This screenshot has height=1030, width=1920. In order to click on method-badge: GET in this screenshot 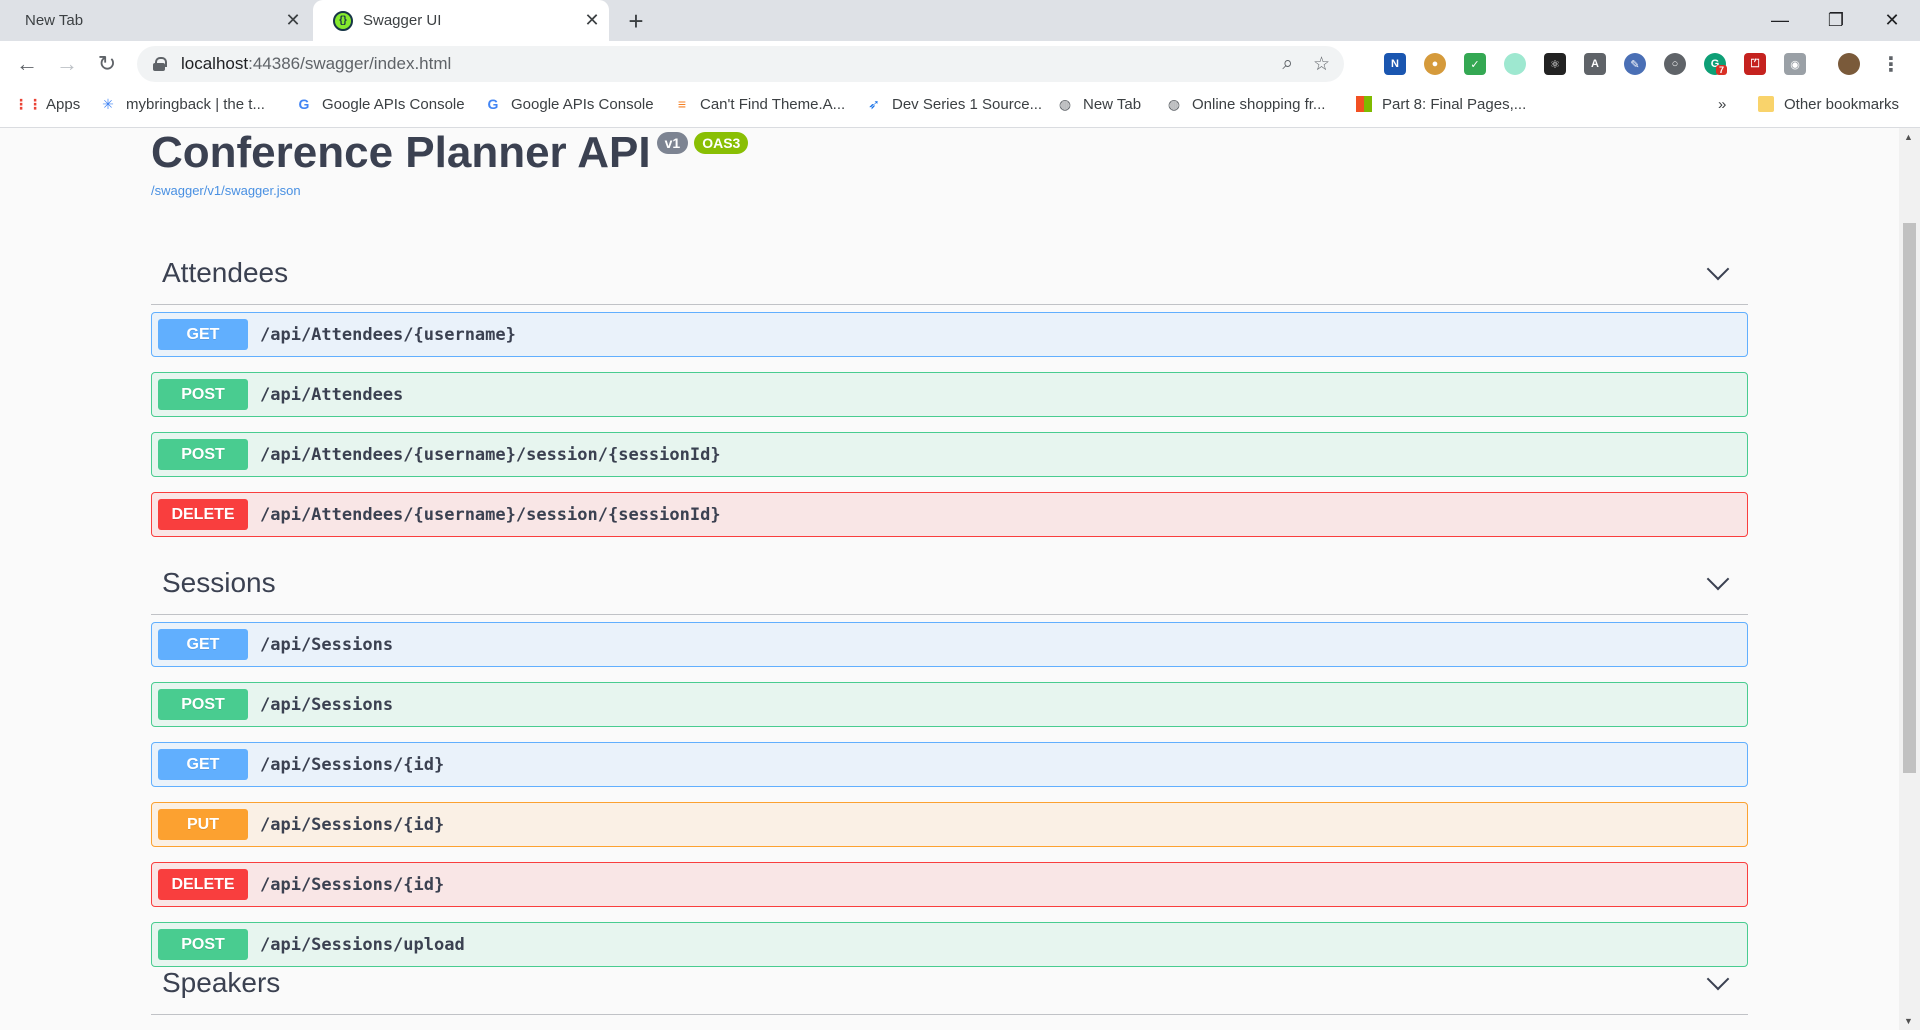, I will do `click(203, 764)`.